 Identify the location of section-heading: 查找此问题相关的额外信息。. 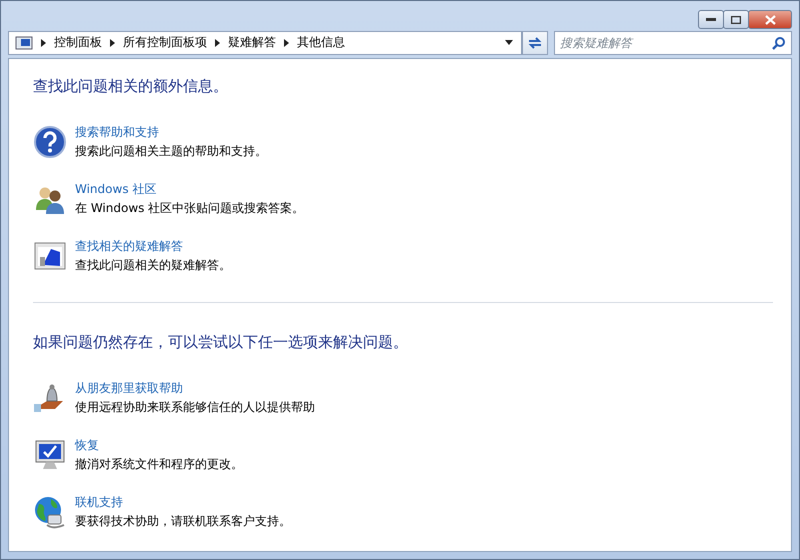
(131, 86).